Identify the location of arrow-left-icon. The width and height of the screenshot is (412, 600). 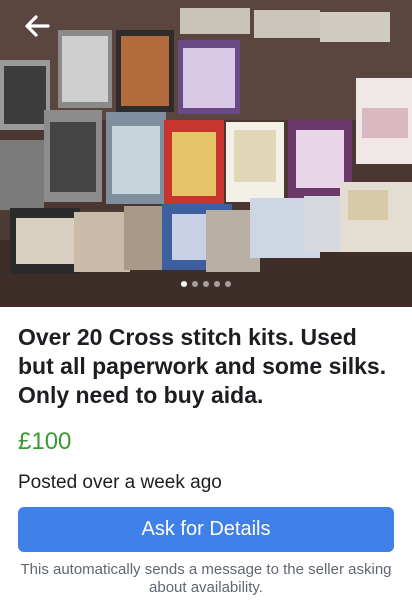
(37, 26).